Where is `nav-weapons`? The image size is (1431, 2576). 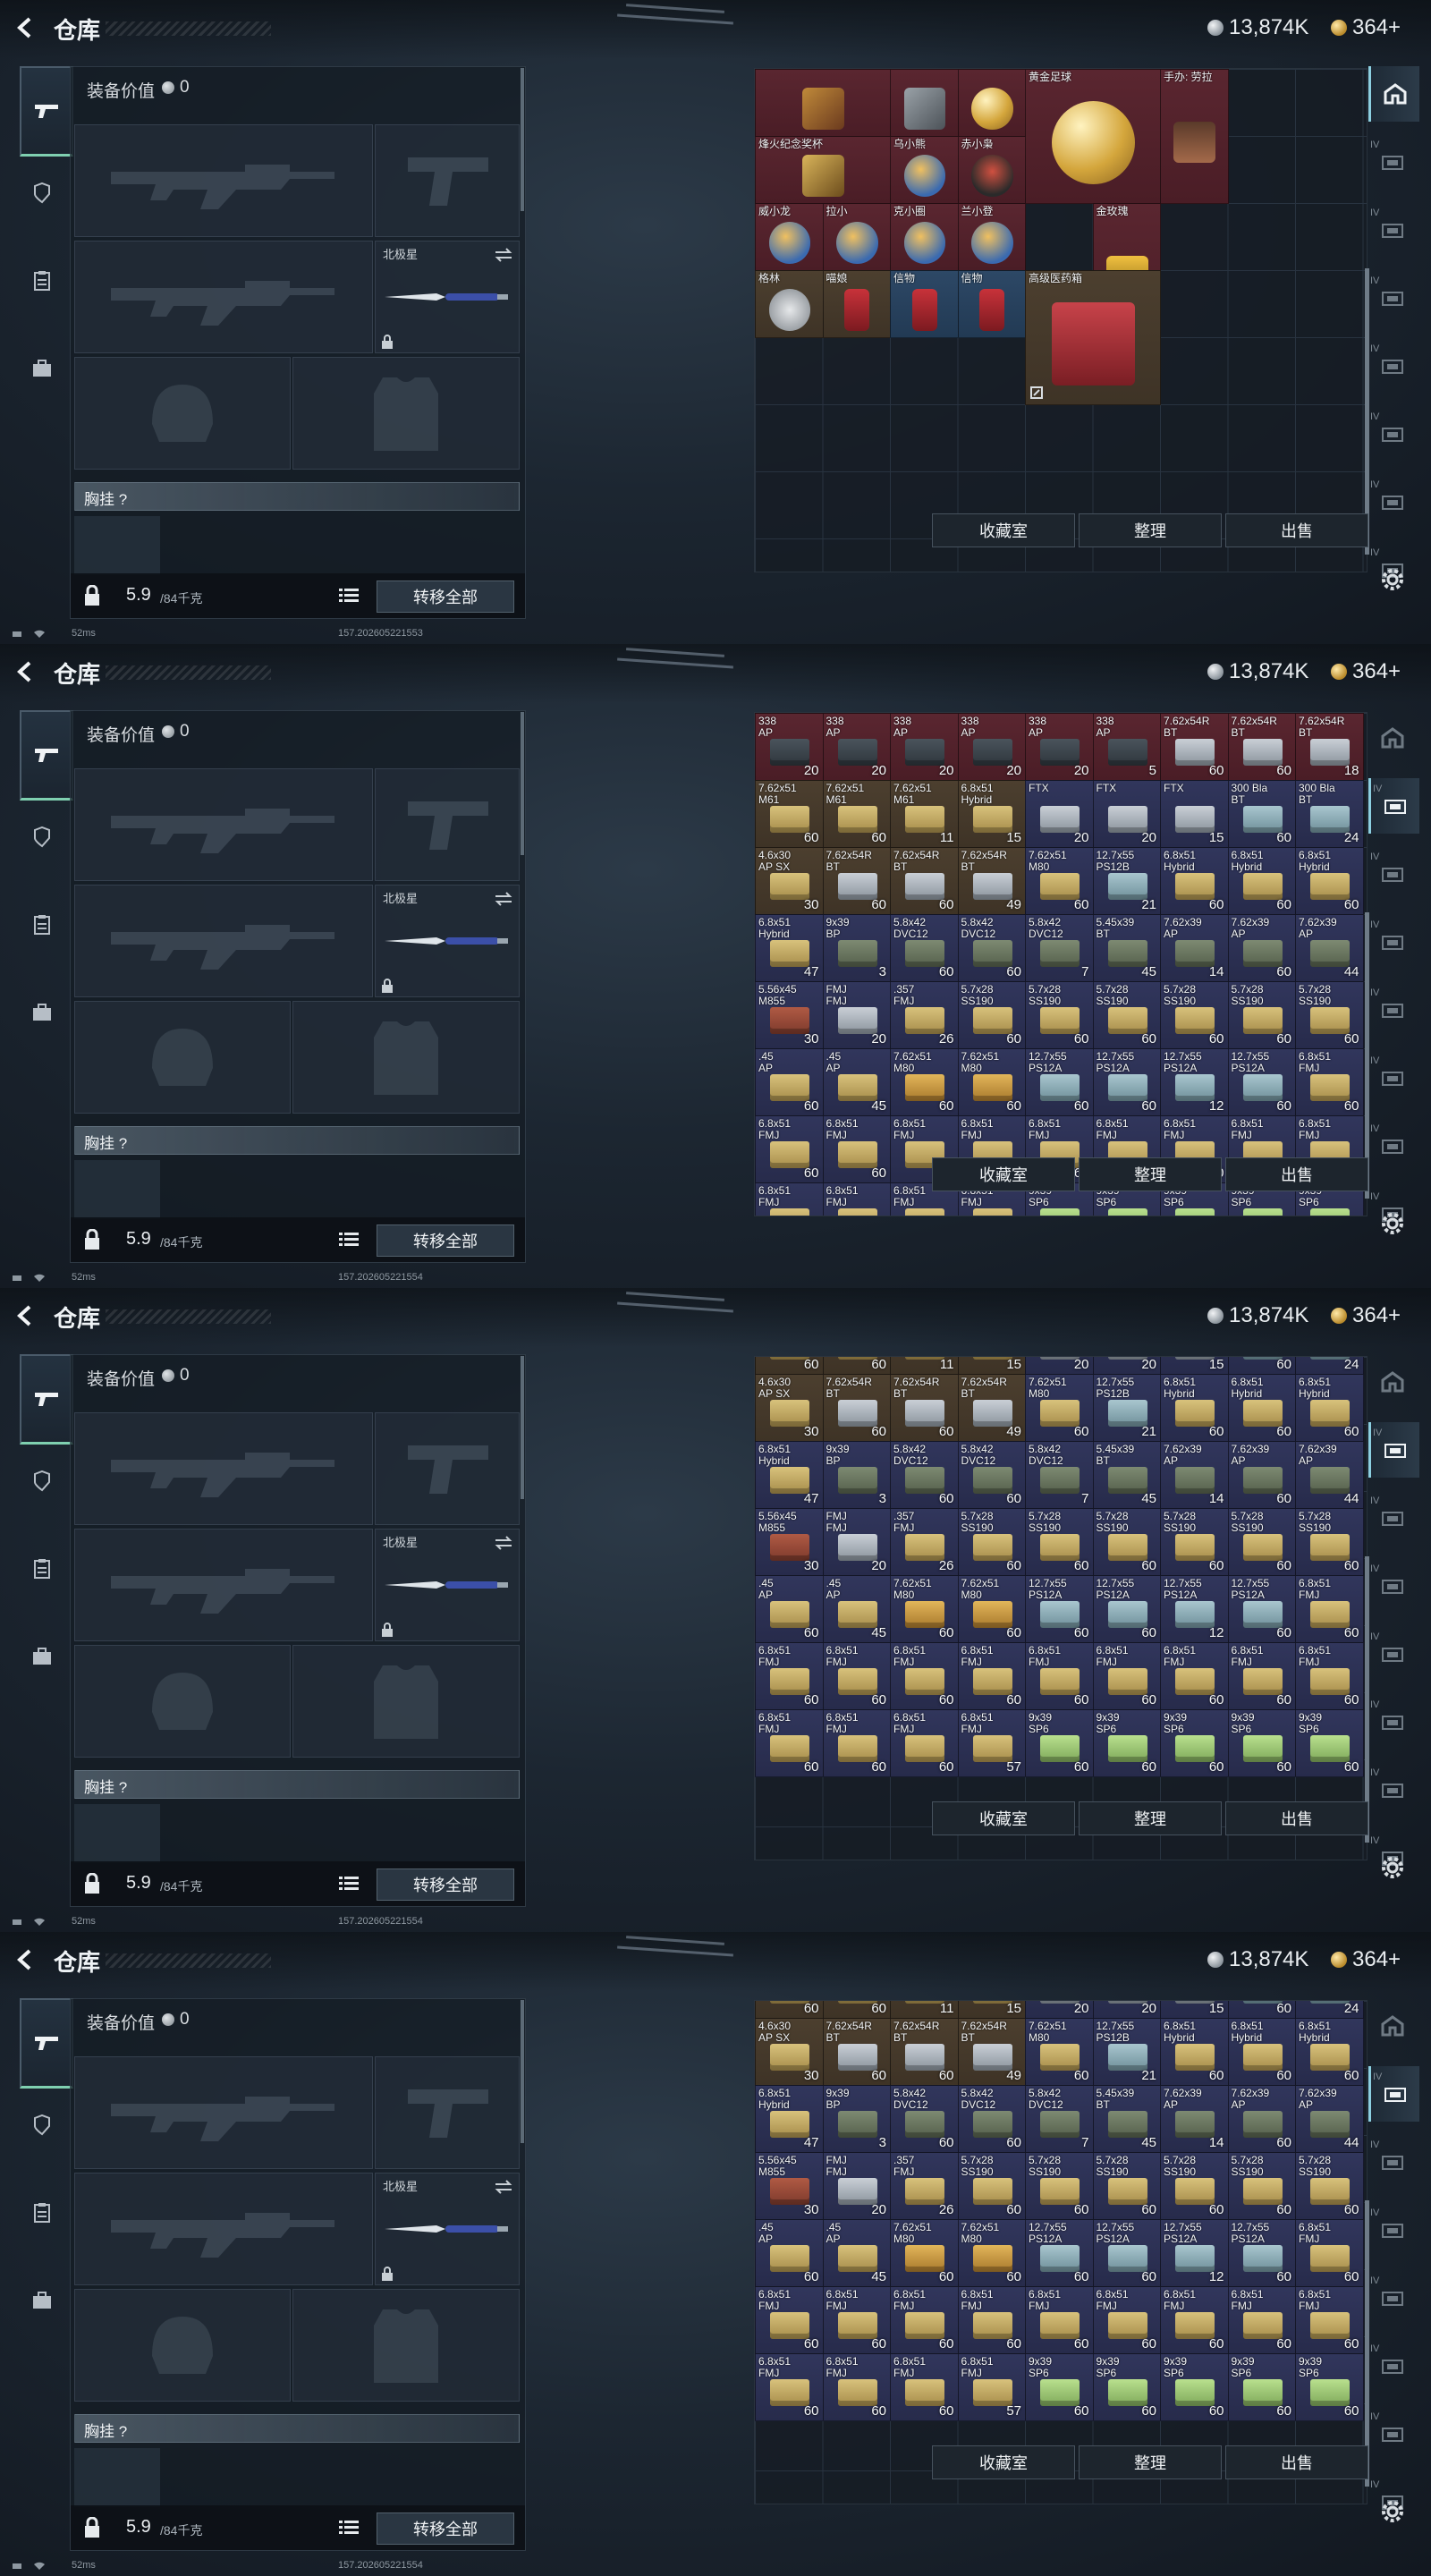
nav-weapons is located at coordinates (47, 2043).